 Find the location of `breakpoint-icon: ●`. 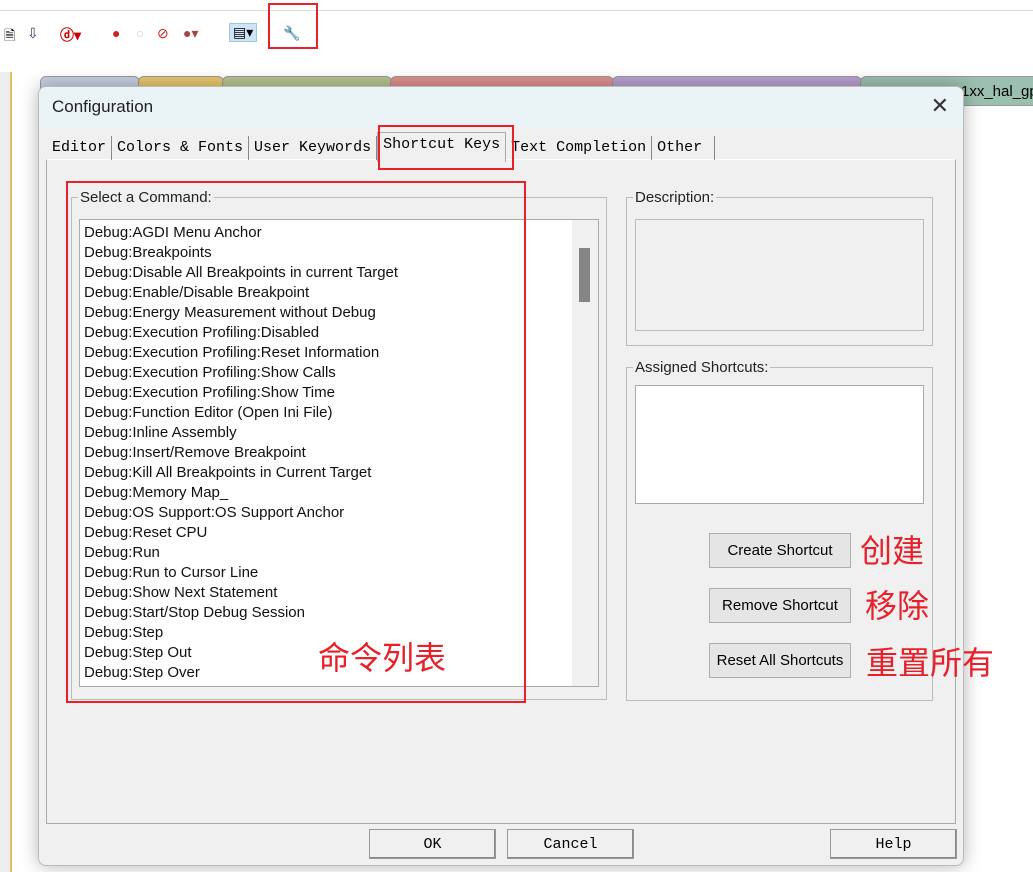

breakpoint-icon: ● is located at coordinates (116, 33).